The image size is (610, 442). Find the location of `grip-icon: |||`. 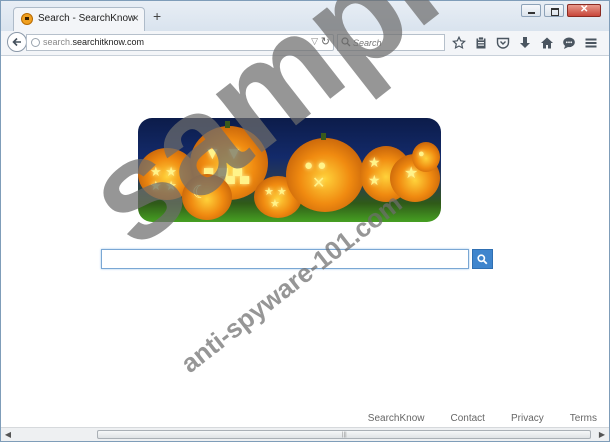

grip-icon: ||| is located at coordinates (344, 435).